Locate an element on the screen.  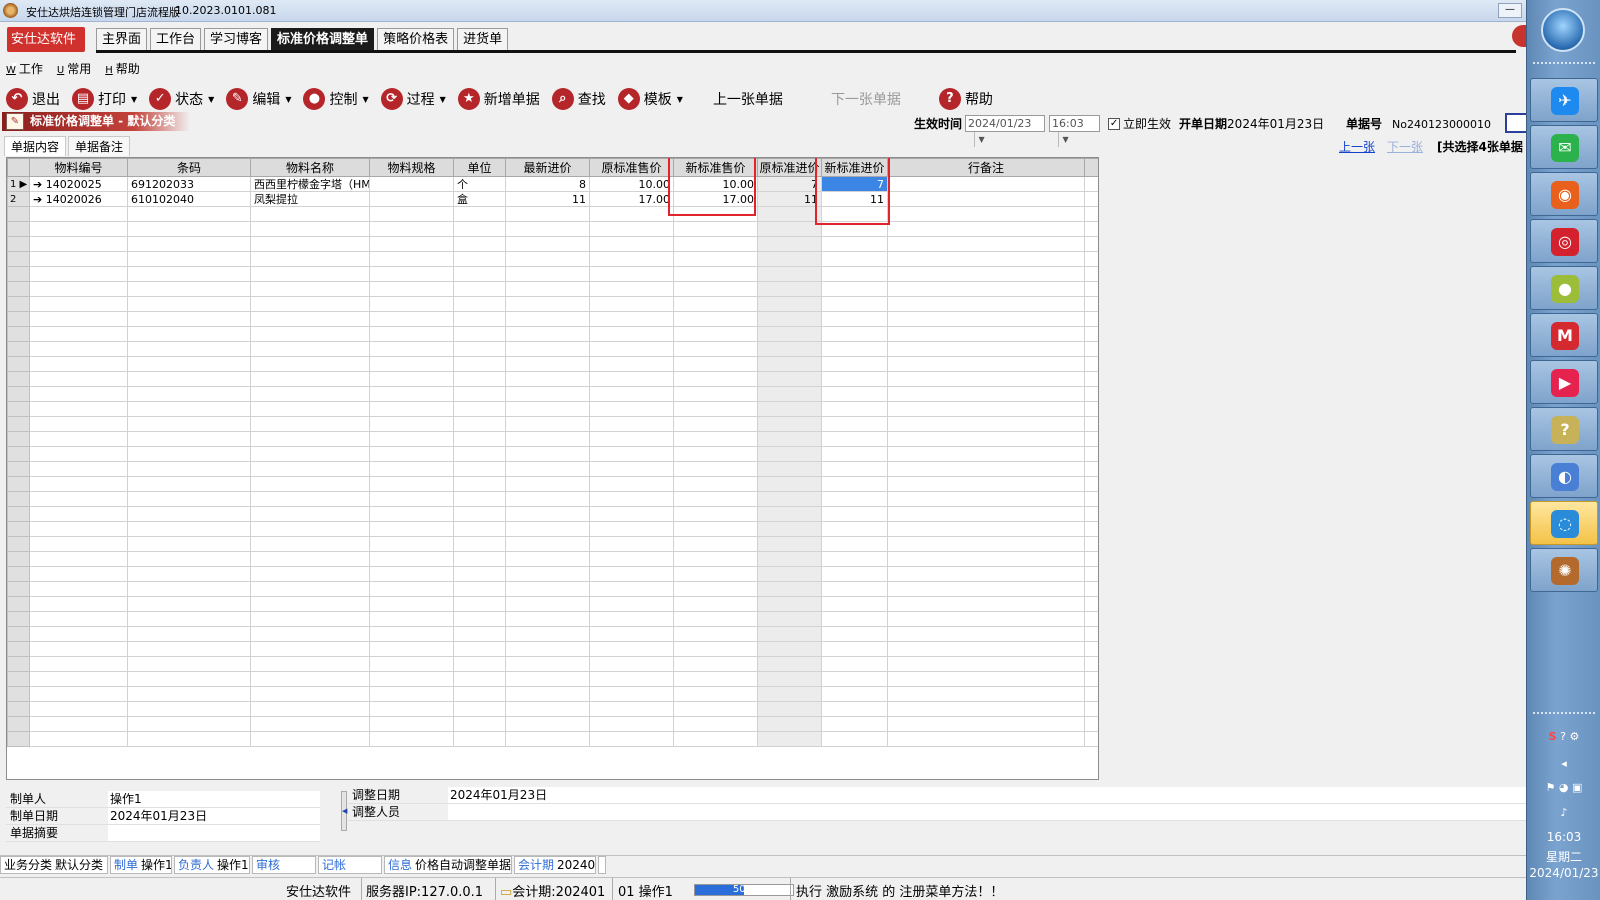
taskbar-app-button: ✈ is located at coordinates (1564, 100).